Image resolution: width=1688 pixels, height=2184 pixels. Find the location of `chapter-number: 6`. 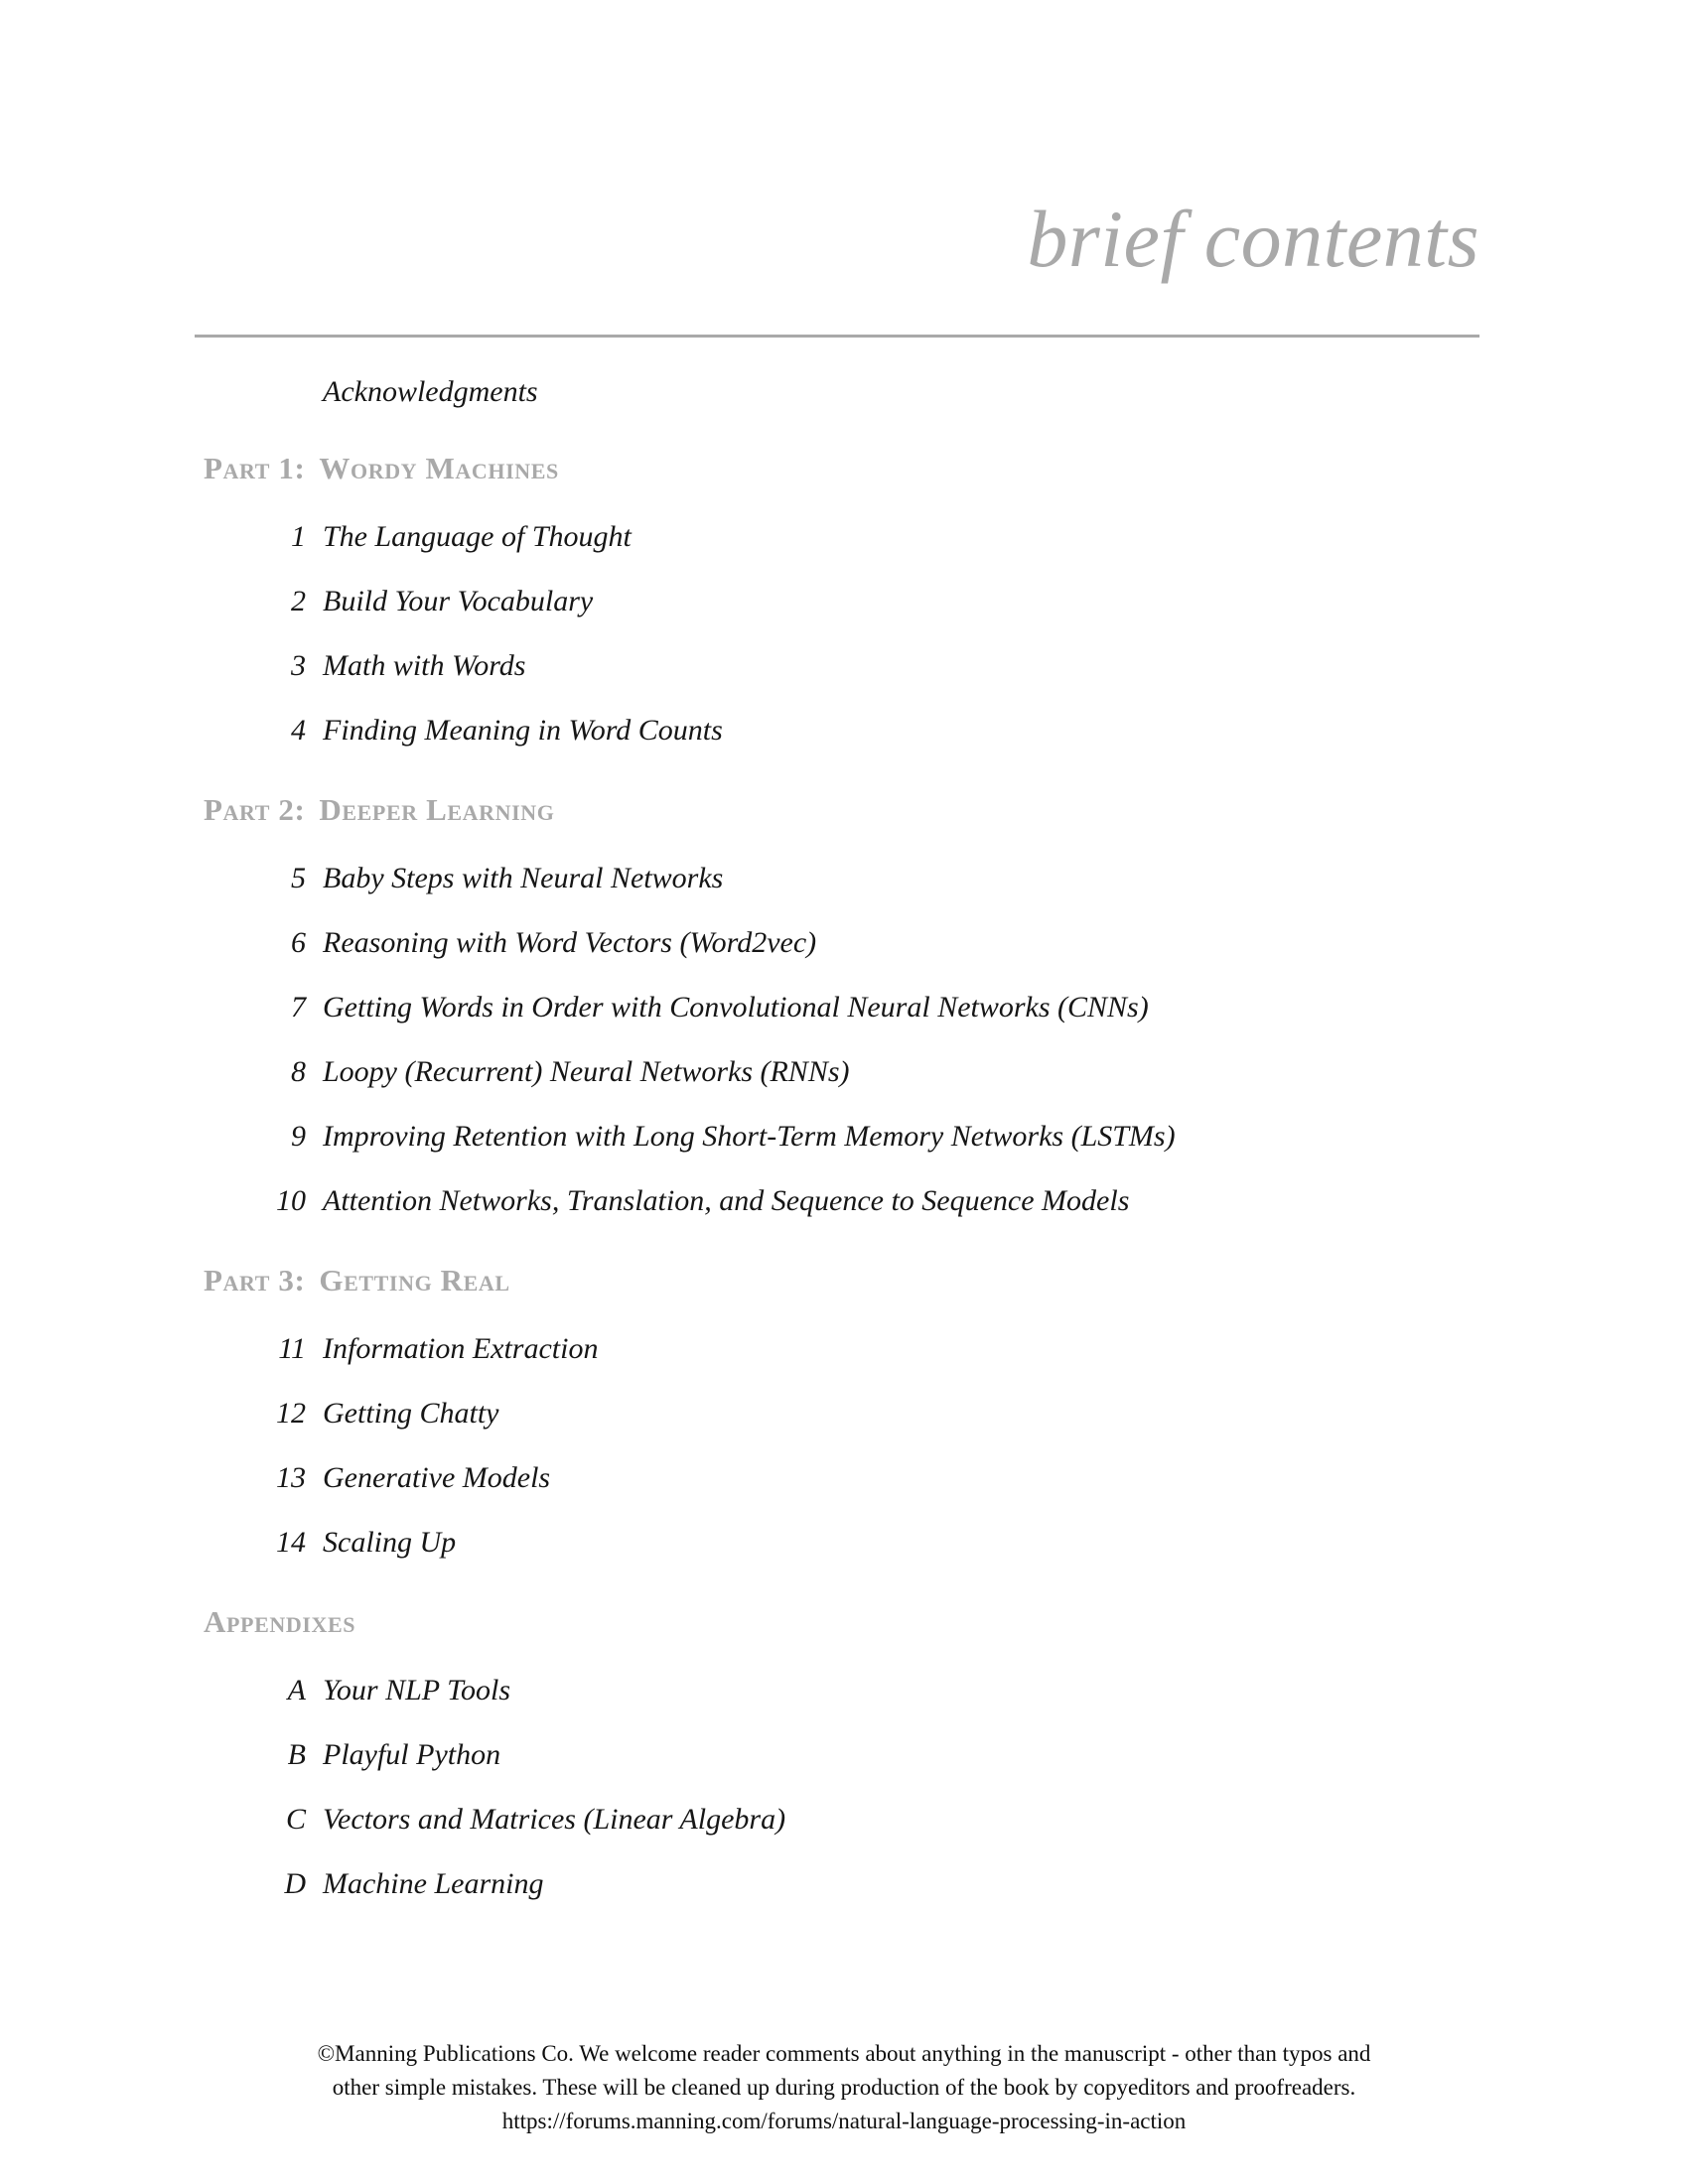

chapter-number: 6 is located at coordinates (298, 942).